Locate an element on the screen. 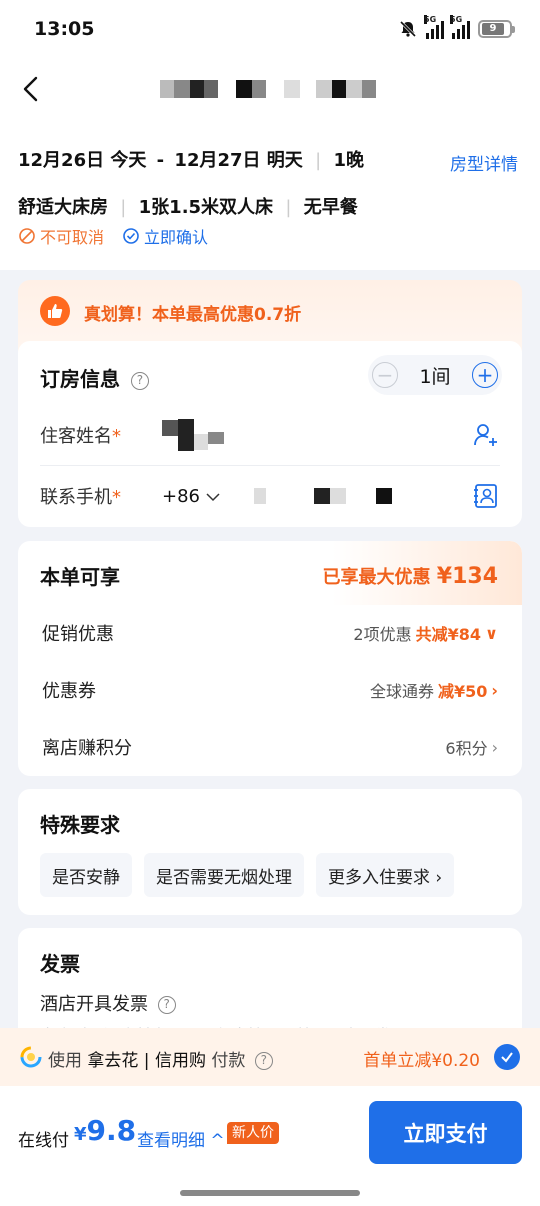 This screenshot has width=540, height=1206. booking-info-title-text: 订房信息 is located at coordinates (80, 379).